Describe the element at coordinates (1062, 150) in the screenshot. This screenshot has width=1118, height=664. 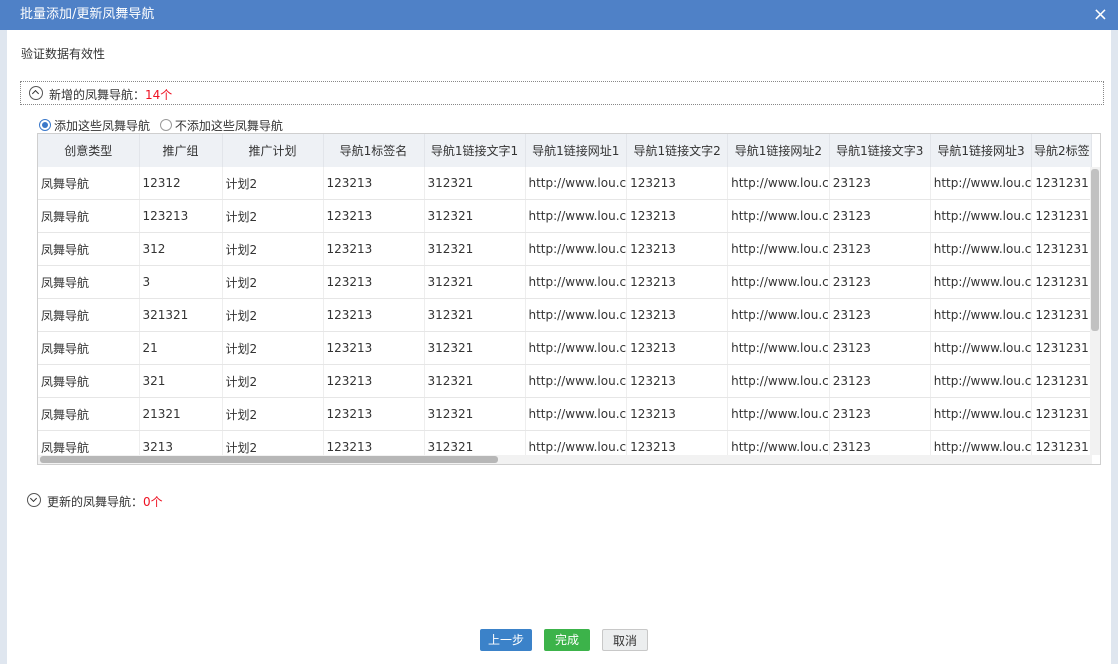
I see `col-header: 导航2标签` at that location.